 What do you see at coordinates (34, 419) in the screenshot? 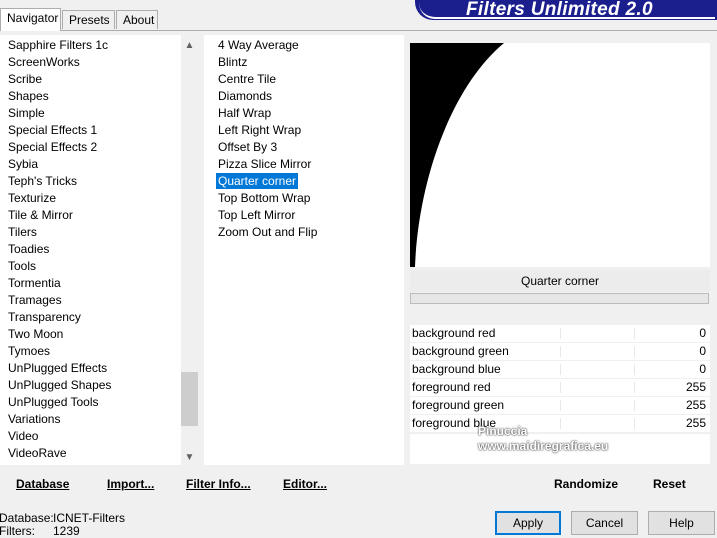
I see `category-item: Variations` at bounding box center [34, 419].